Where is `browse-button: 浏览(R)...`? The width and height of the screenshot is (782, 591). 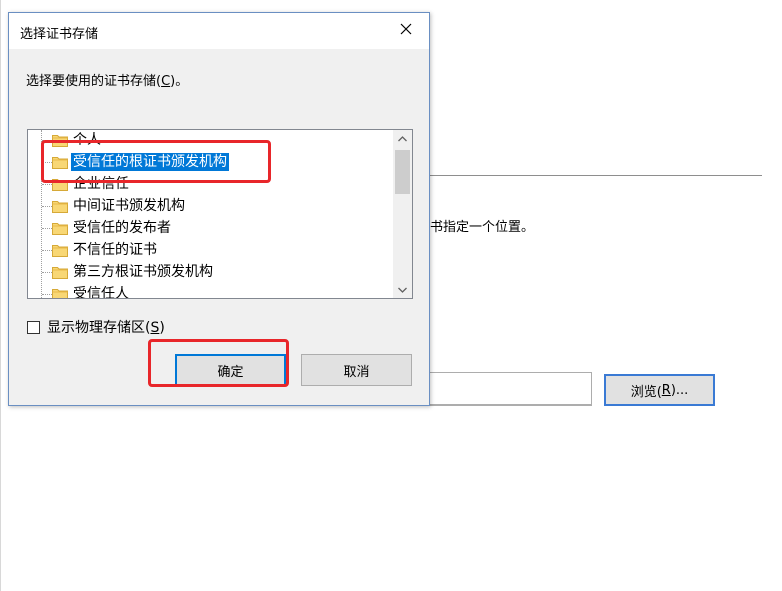
browse-button: 浏览(R)... is located at coordinates (659, 390).